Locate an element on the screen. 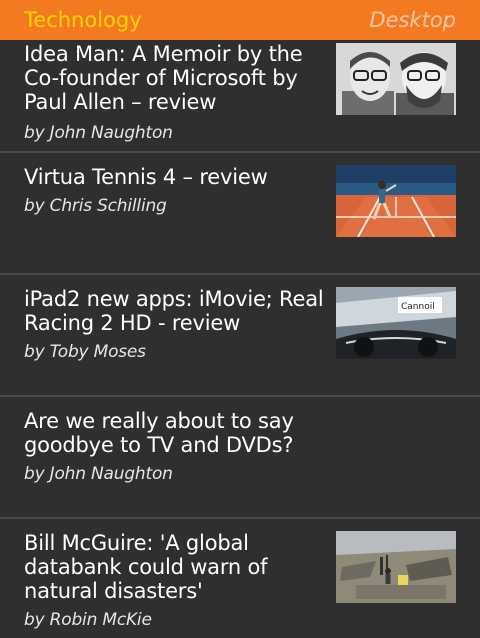  two-men-photo-icon is located at coordinates (396, 79).